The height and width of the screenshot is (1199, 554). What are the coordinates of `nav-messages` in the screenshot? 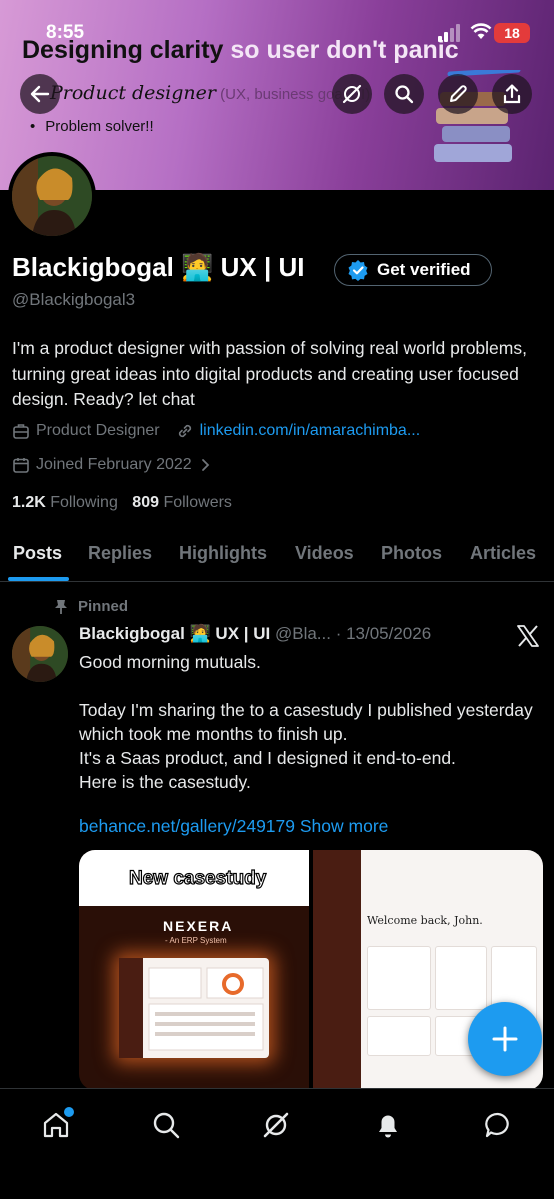 It's located at (498, 1125).